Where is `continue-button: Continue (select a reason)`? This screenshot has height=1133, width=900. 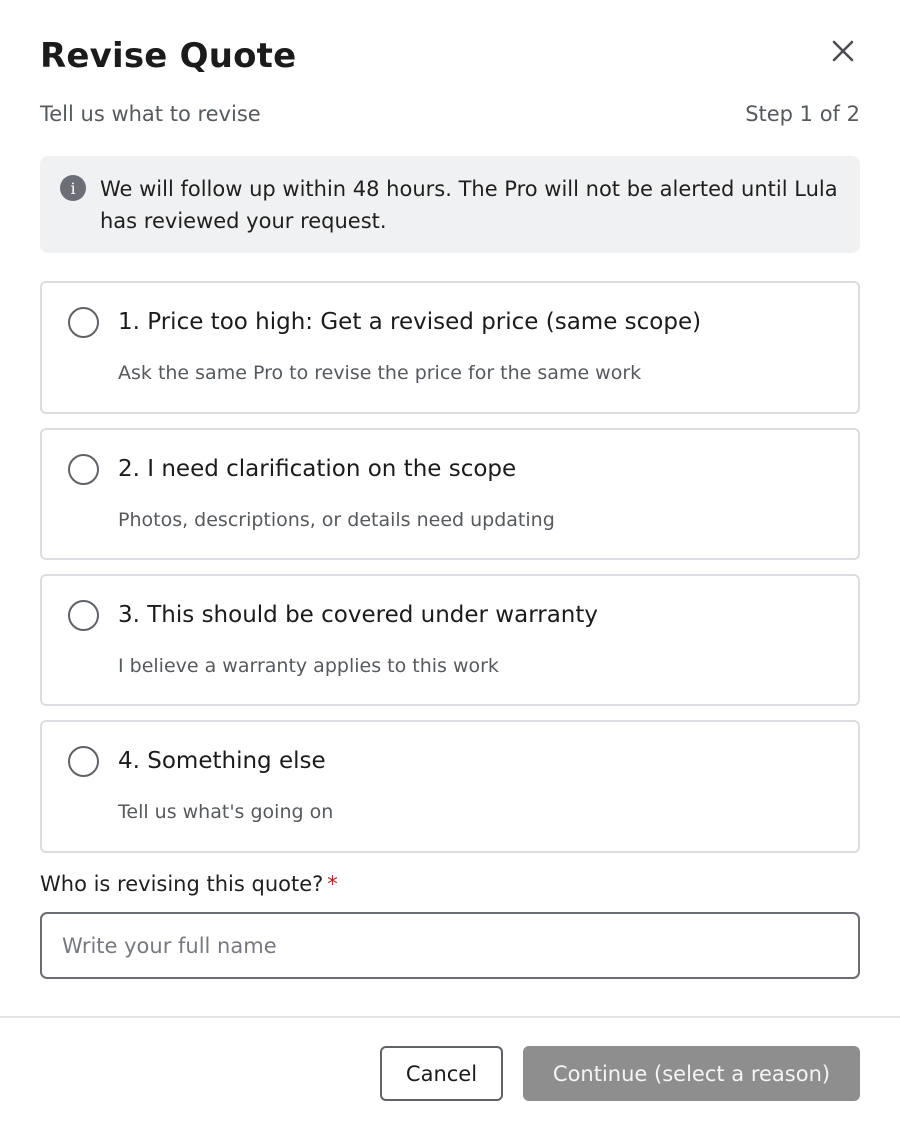 continue-button: Continue (select a reason) is located at coordinates (691, 1073).